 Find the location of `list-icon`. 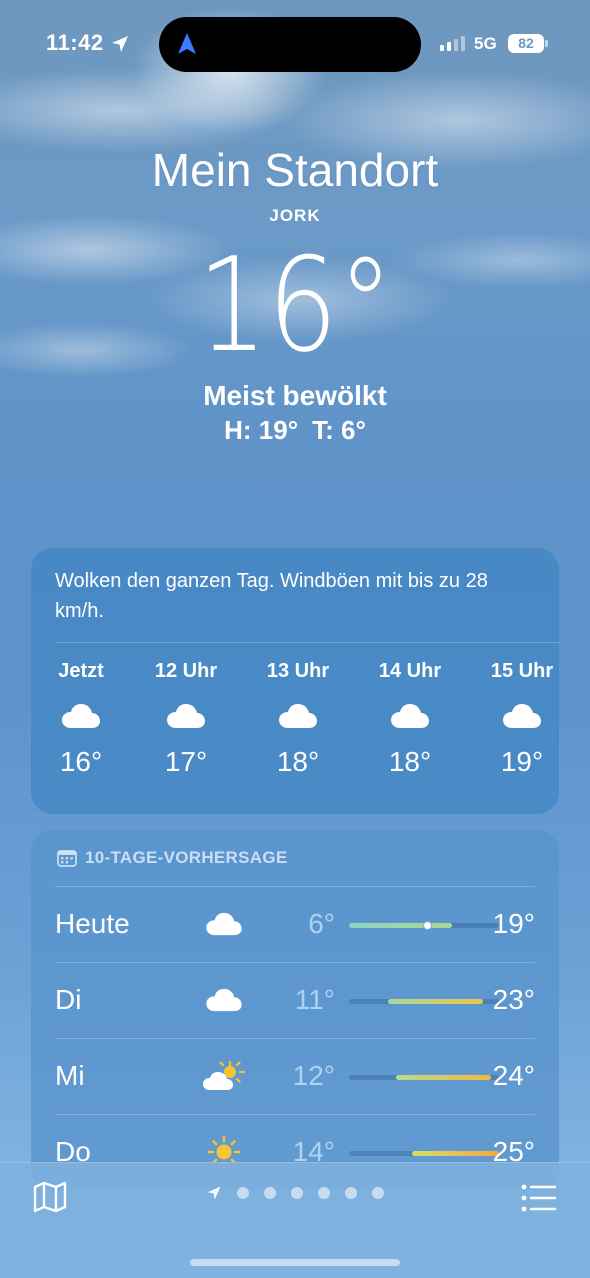

list-icon is located at coordinates (539, 1198).